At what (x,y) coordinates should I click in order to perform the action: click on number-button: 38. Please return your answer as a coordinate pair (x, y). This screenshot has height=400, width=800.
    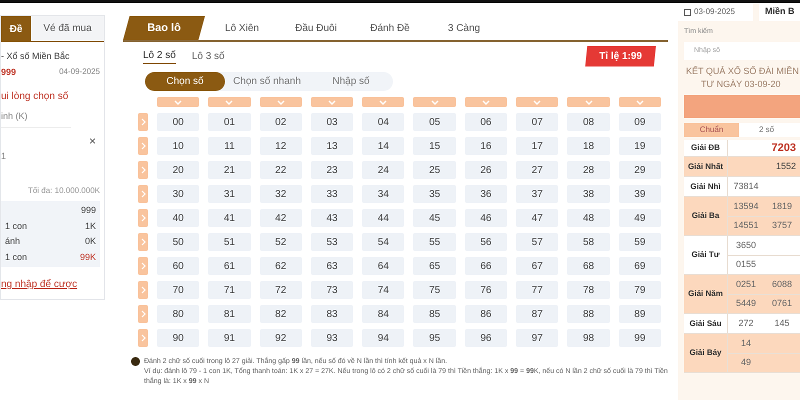
    Looking at the image, I should click on (588, 194).